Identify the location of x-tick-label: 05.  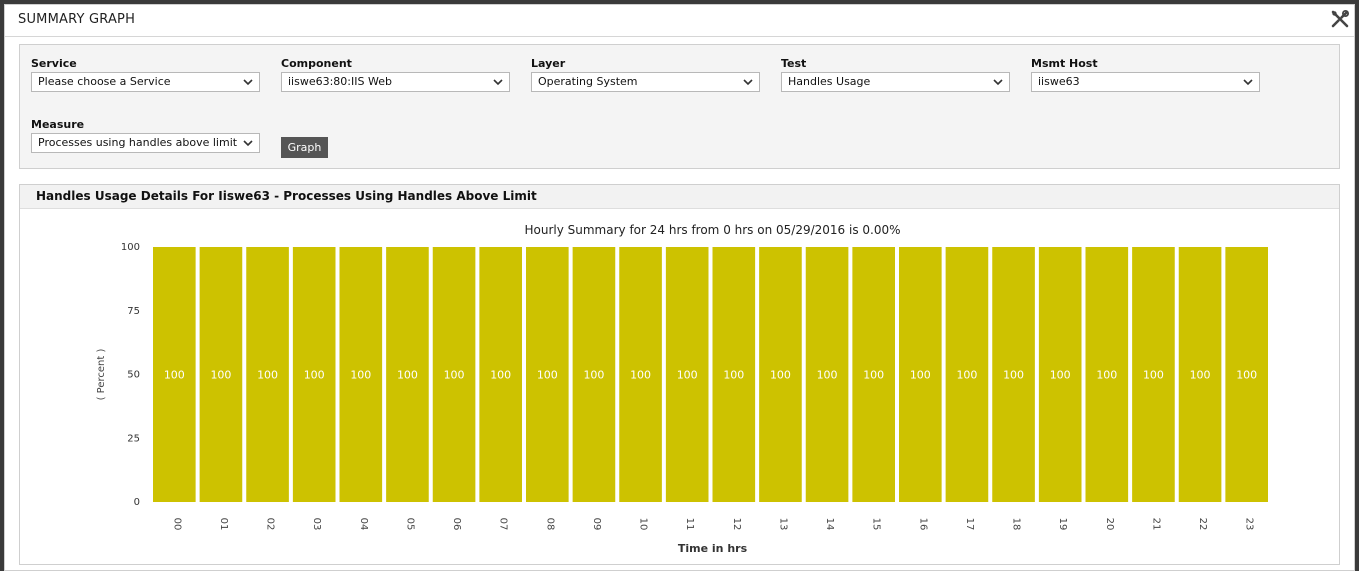
(409, 524).